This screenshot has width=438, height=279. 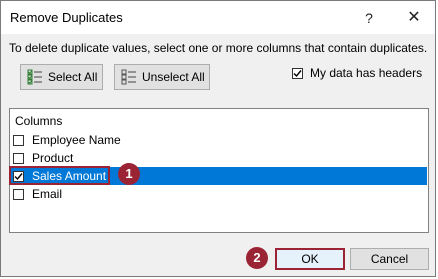 What do you see at coordinates (173, 77) in the screenshot?
I see `unselect-all-label: Unselect All` at bounding box center [173, 77].